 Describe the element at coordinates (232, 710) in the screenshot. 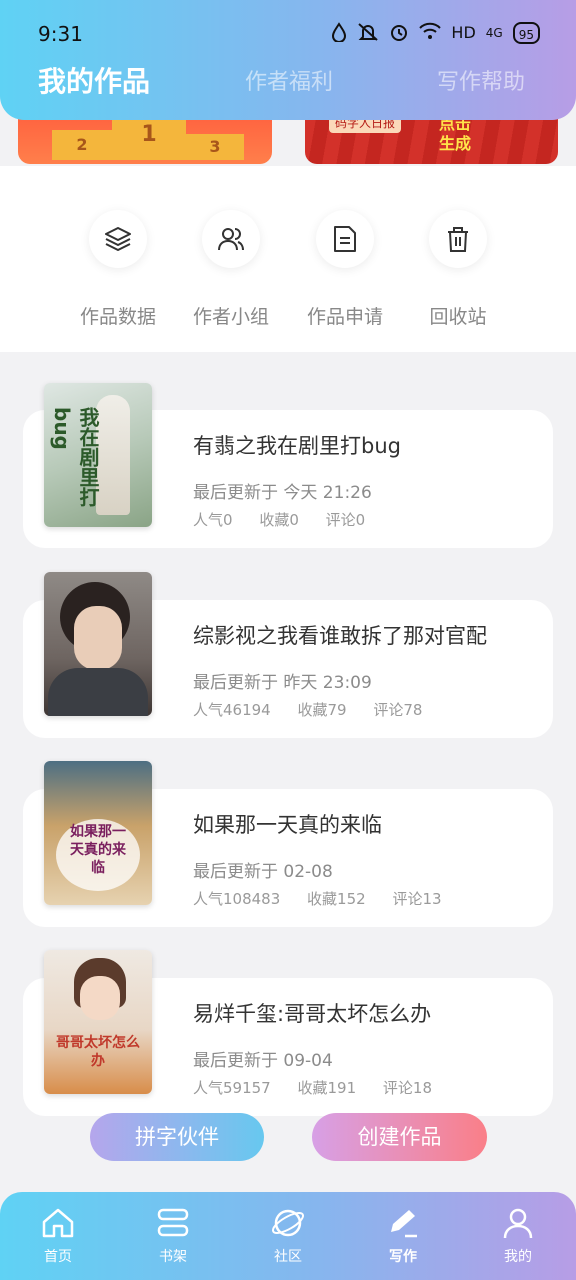

I see `work-popularity: 人气46194` at that location.